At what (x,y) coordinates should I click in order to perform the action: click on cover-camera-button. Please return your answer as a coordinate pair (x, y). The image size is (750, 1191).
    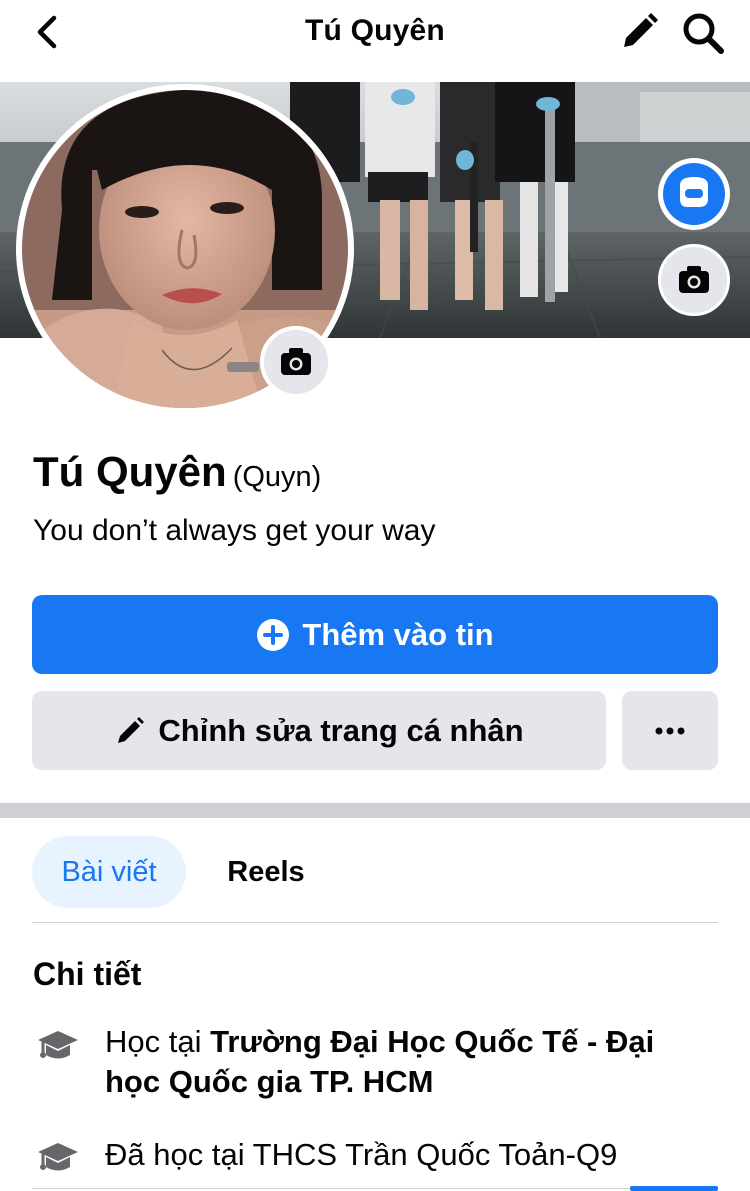
    Looking at the image, I should click on (694, 280).